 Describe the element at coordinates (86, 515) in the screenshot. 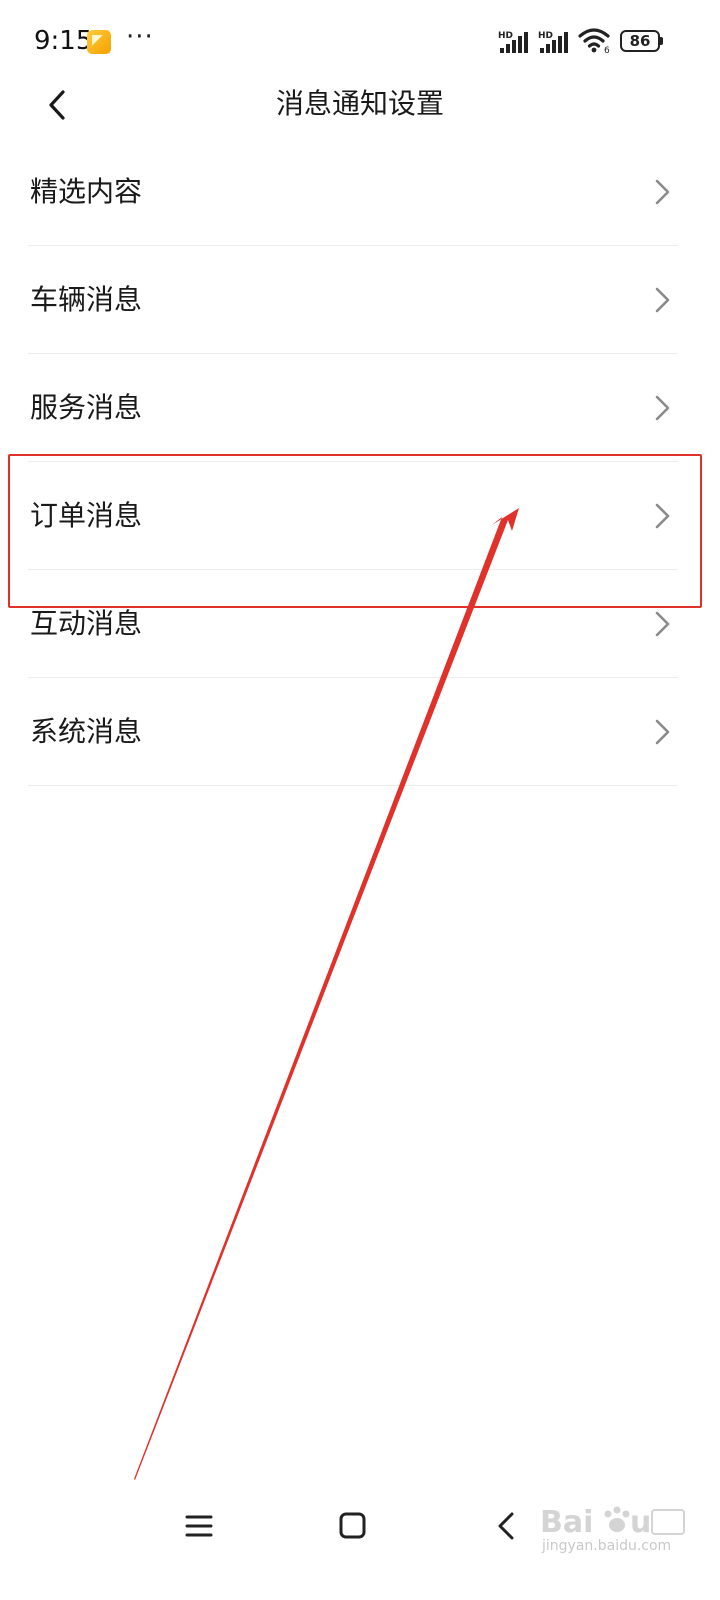

I see `menu-item-label: 订单消息` at that location.